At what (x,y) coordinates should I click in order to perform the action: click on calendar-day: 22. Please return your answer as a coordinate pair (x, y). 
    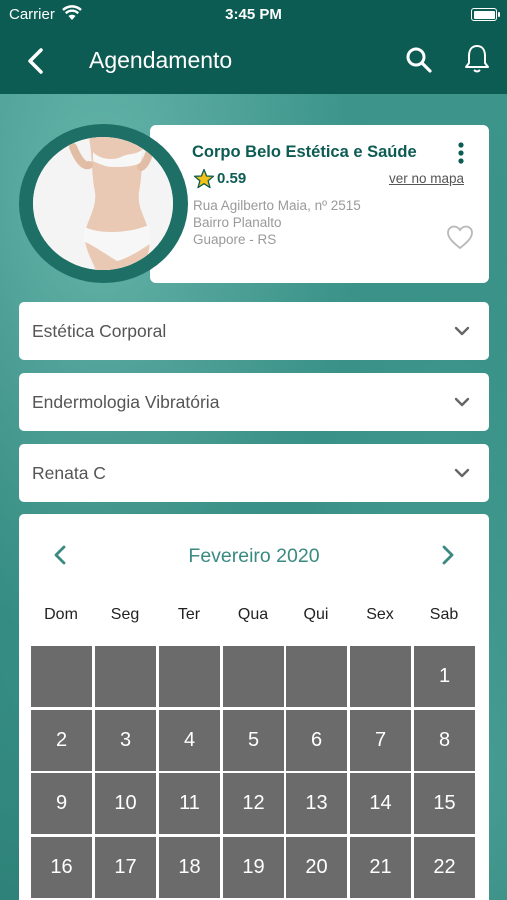
    Looking at the image, I should click on (444, 867).